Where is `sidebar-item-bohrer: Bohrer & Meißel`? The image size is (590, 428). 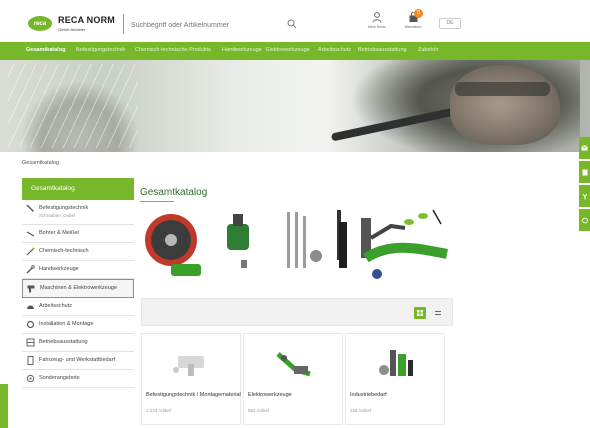
sidebar-item-bohrer: Bohrer & Meißel is located at coordinates (78, 234).